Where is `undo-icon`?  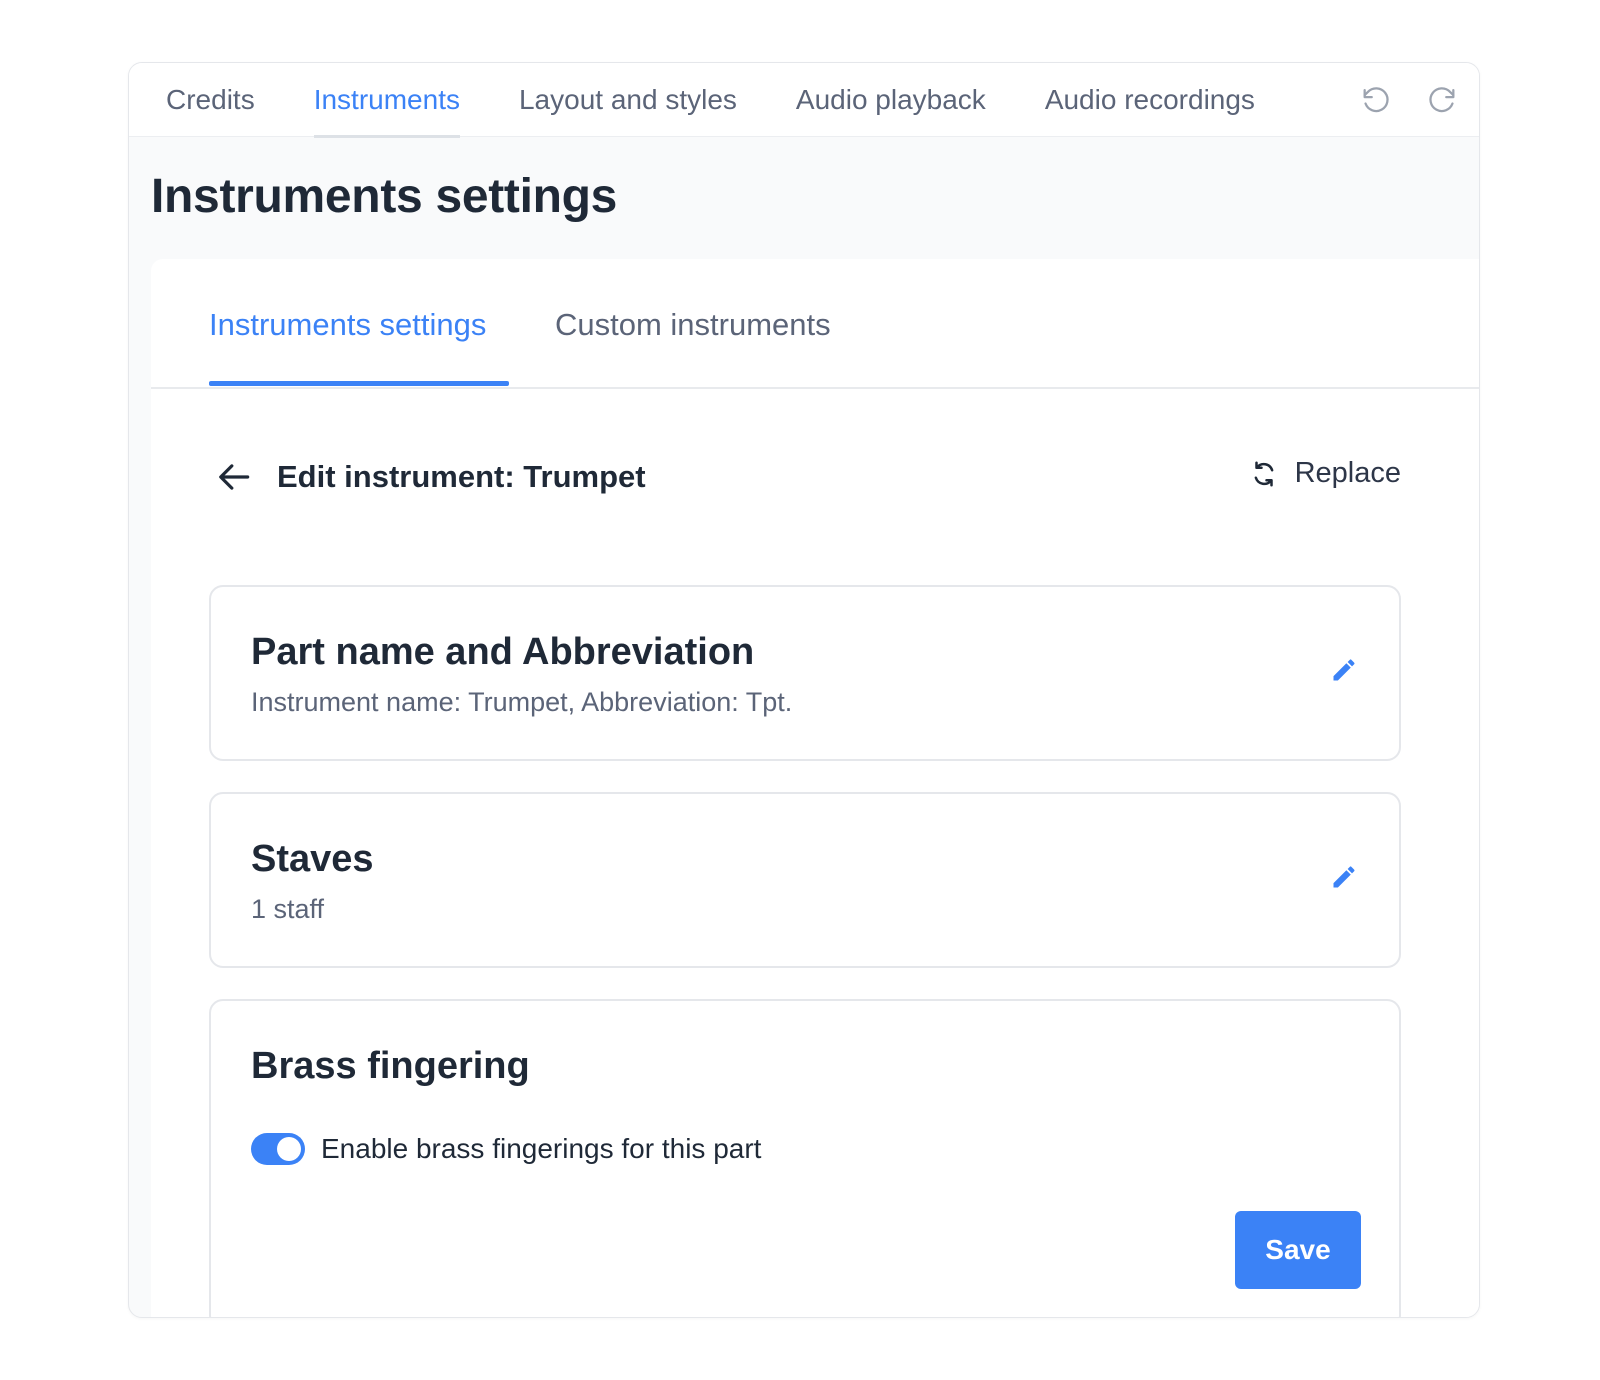 undo-icon is located at coordinates (1376, 100).